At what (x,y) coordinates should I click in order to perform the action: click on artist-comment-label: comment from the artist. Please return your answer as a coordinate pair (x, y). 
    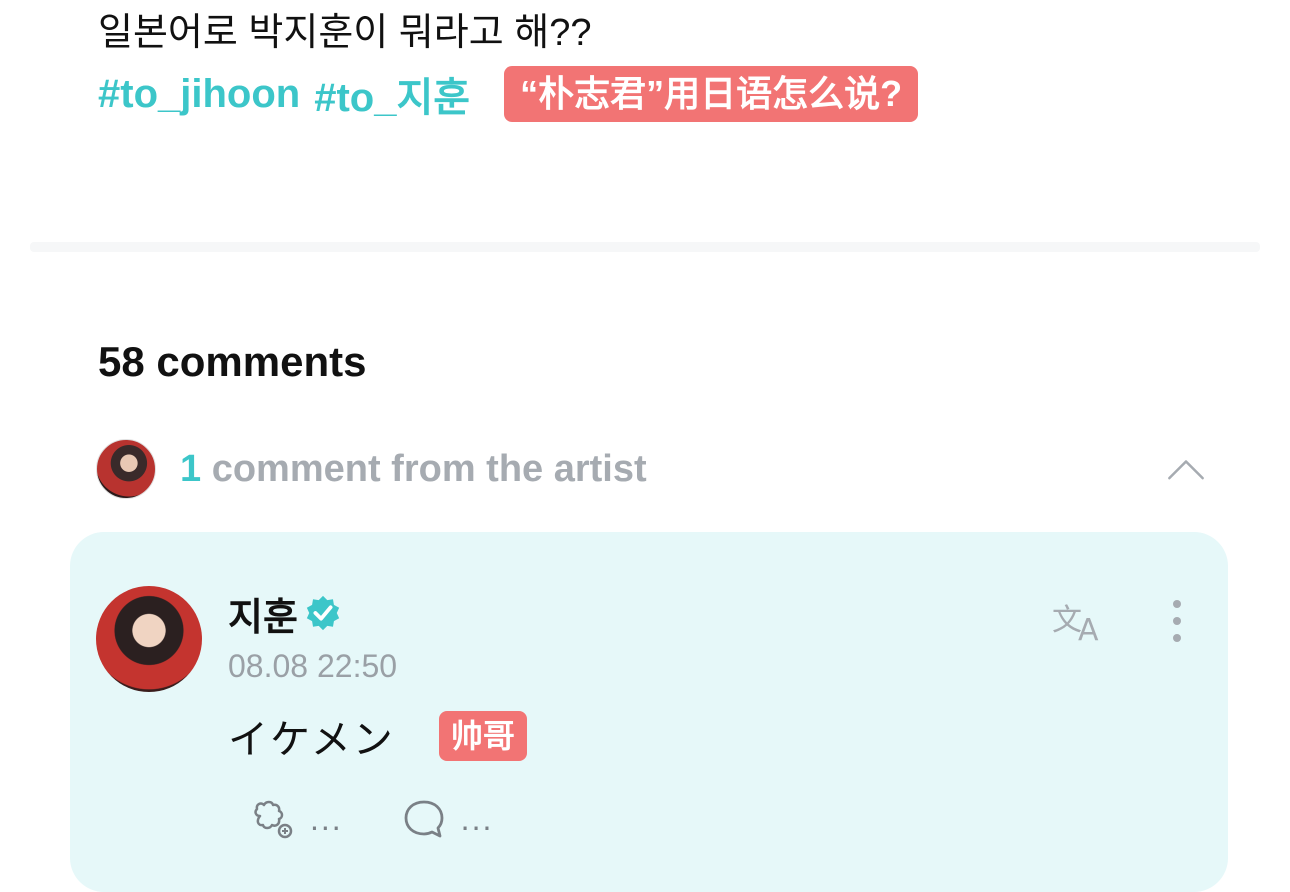
    Looking at the image, I should click on (424, 468).